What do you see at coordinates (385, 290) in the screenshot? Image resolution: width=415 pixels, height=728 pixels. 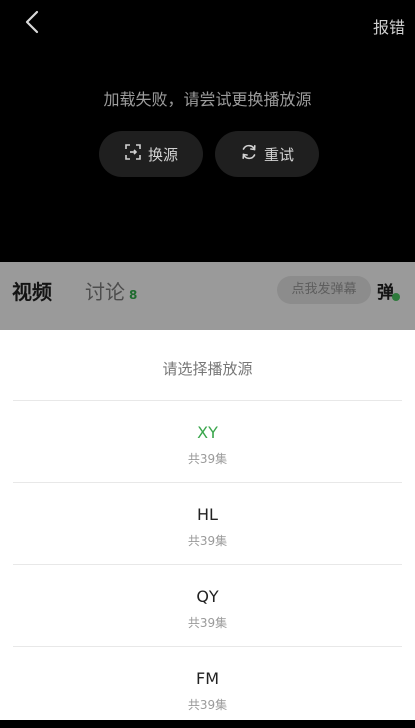 I see `danmaku-toggle: 弹` at bounding box center [385, 290].